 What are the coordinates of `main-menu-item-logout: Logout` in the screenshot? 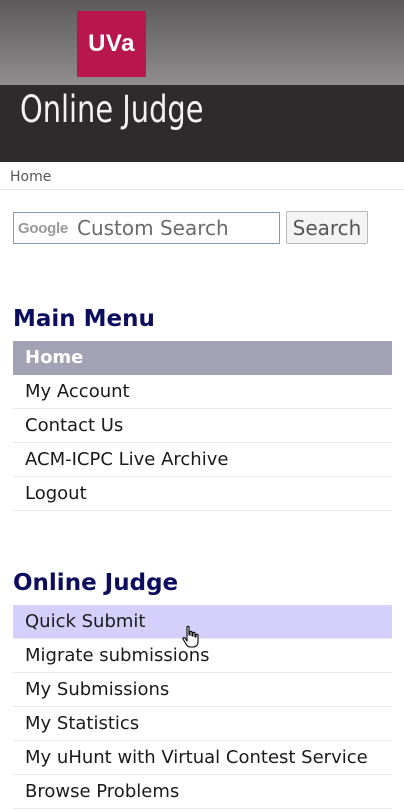 It's located at (202, 494).